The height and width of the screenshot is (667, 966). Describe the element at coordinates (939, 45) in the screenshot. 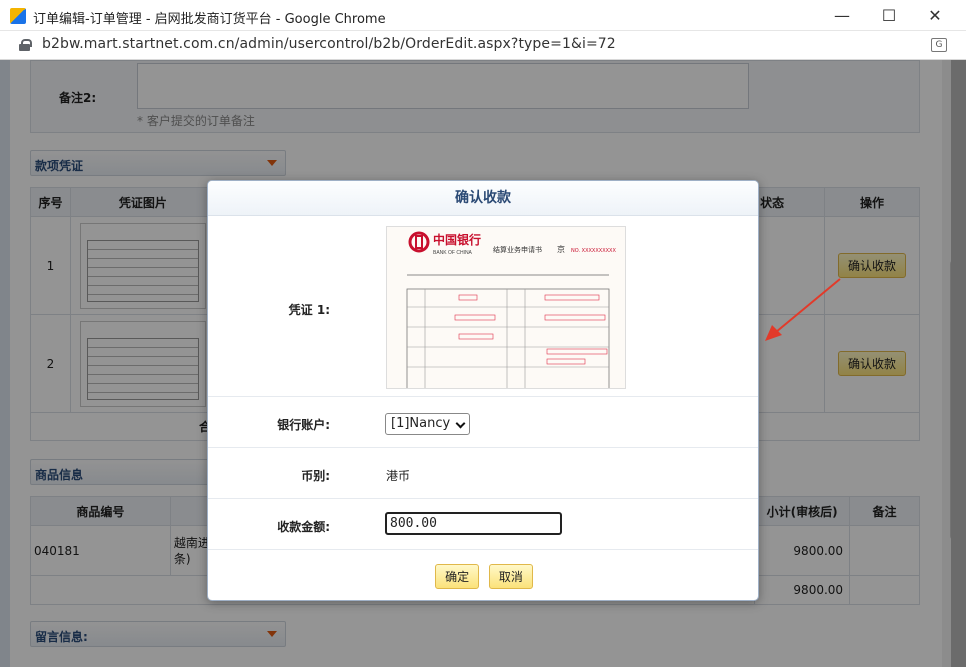

I see `translate-icon: G` at that location.